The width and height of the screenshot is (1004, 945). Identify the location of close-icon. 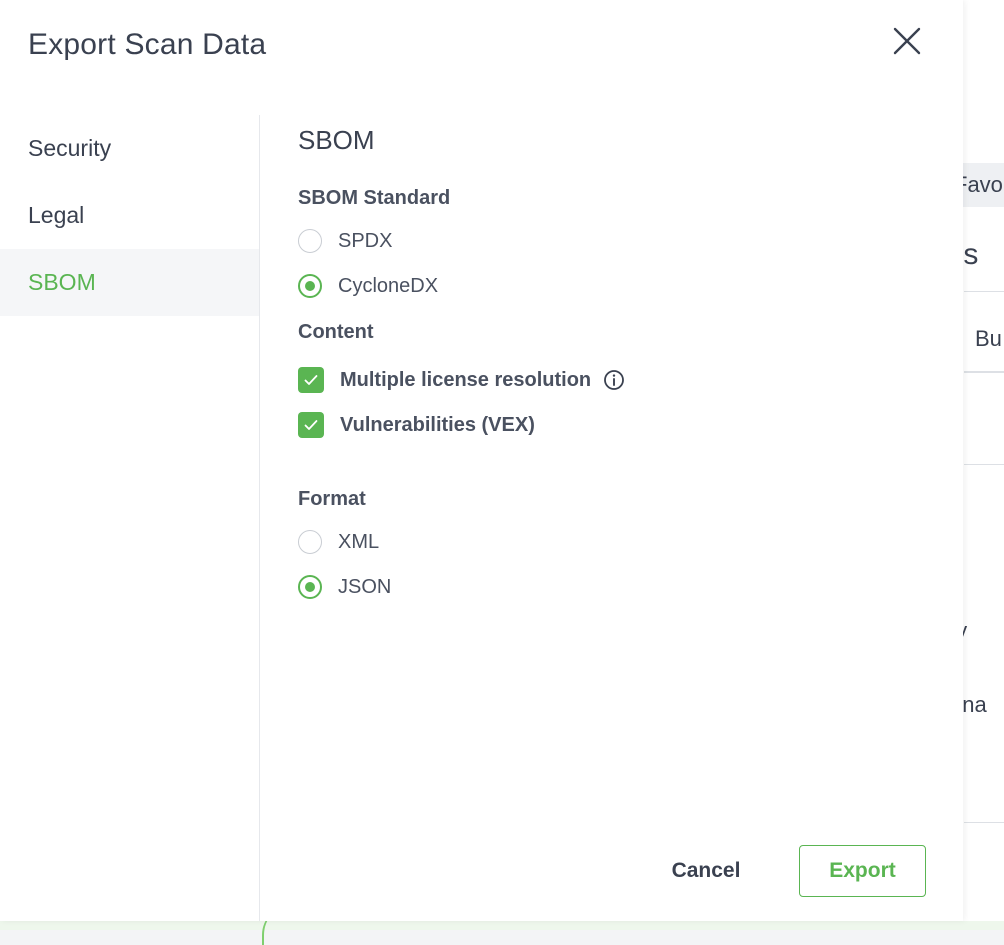
(907, 41).